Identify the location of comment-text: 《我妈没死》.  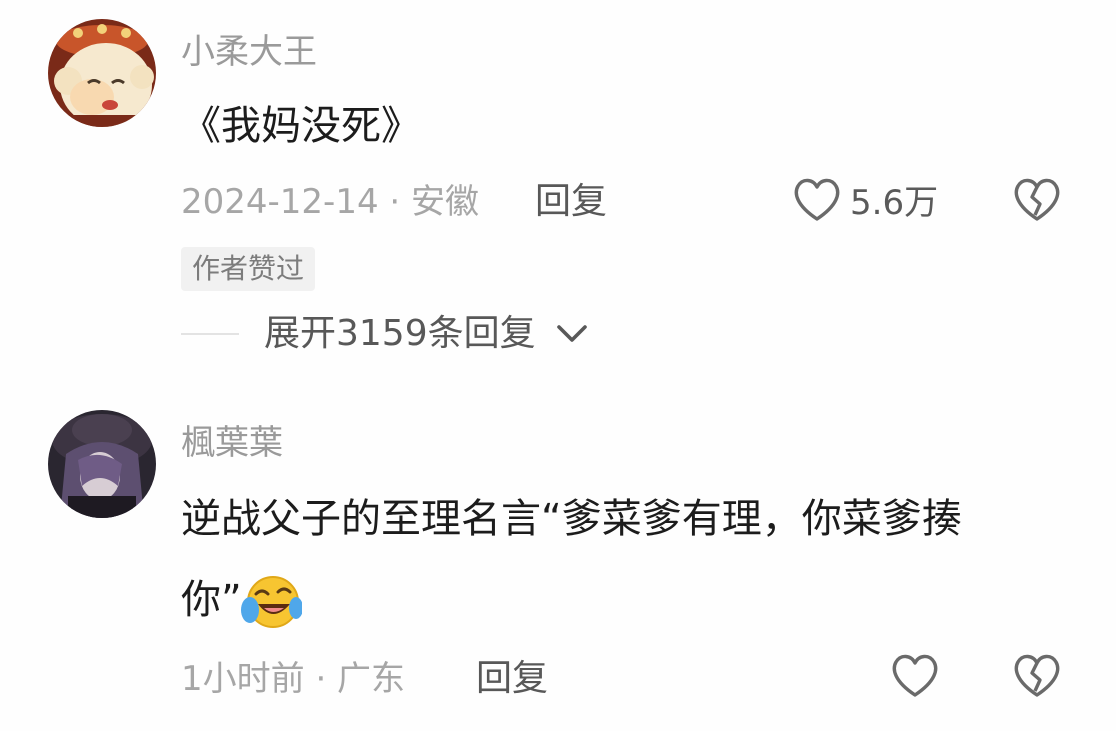
(301, 126).